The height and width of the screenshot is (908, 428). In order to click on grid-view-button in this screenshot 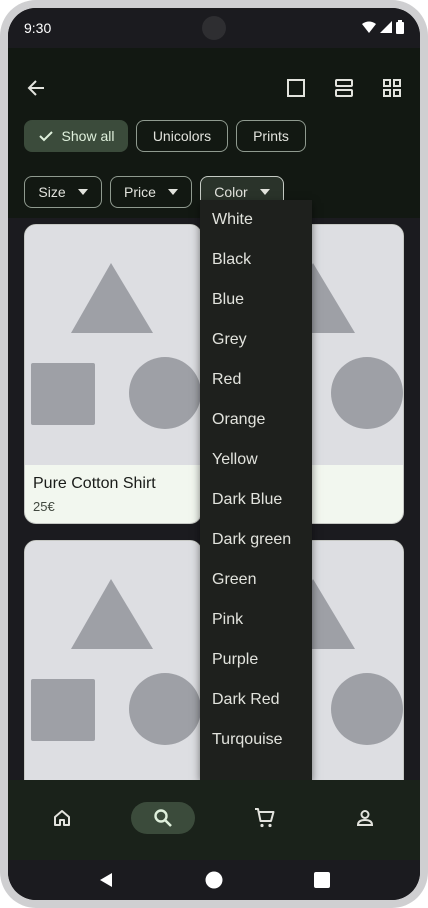, I will do `click(392, 88)`.